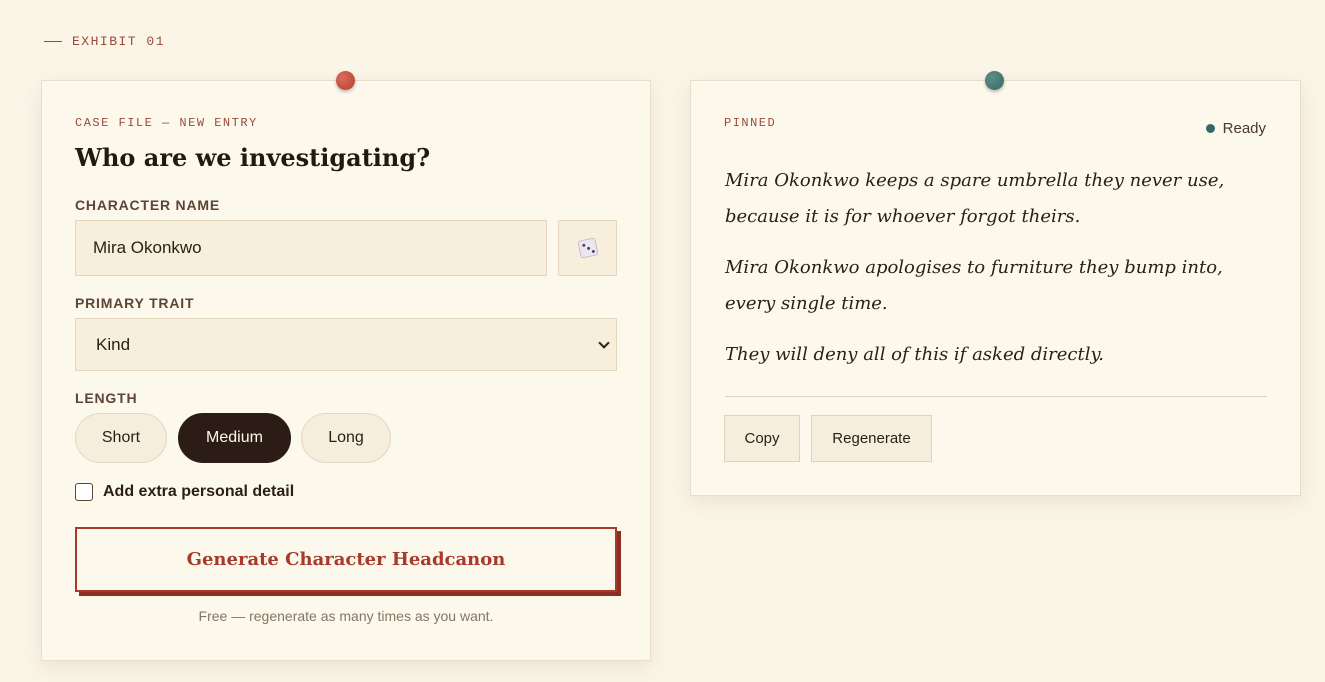 The height and width of the screenshot is (682, 1325). I want to click on extra-detail-checkbox, so click(84, 492).